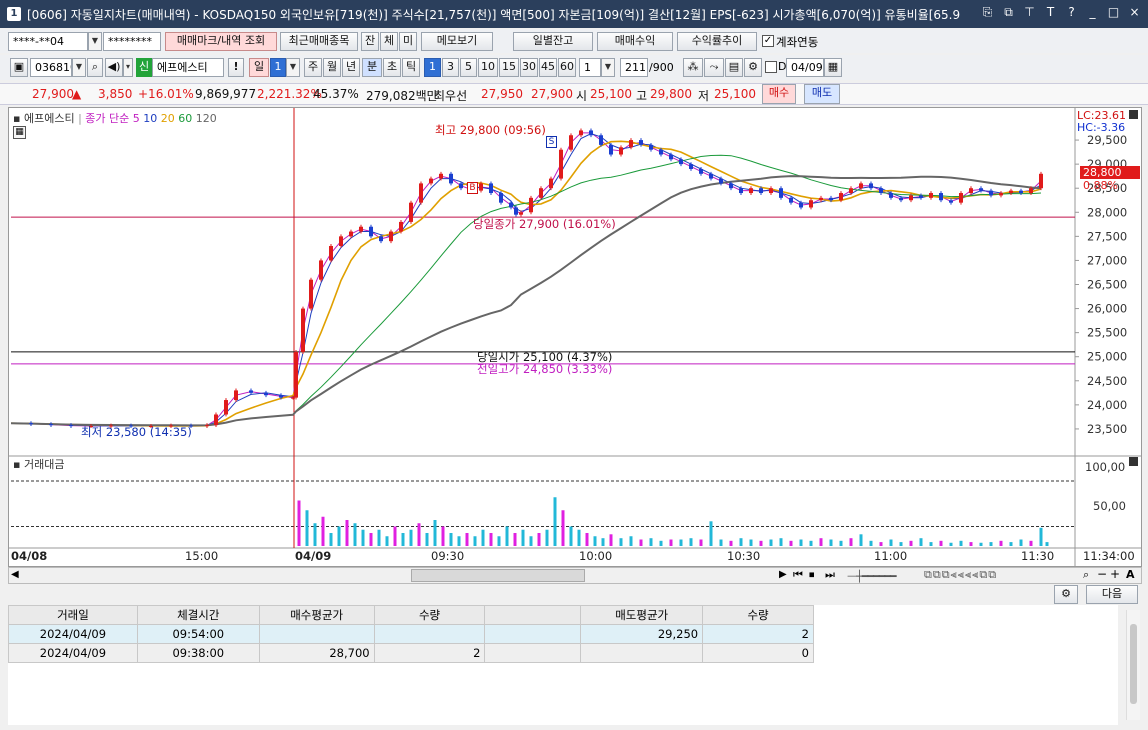 This screenshot has width=1148, height=730. I want to click on zoom-out-icon: −, so click(1102, 574).